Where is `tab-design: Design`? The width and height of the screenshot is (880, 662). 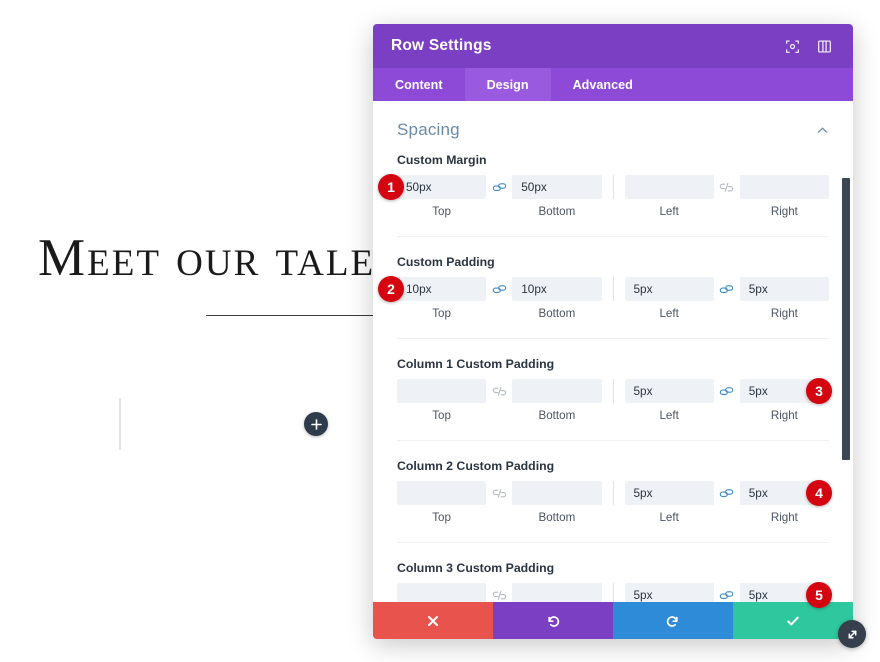 tab-design: Design is located at coordinates (507, 84).